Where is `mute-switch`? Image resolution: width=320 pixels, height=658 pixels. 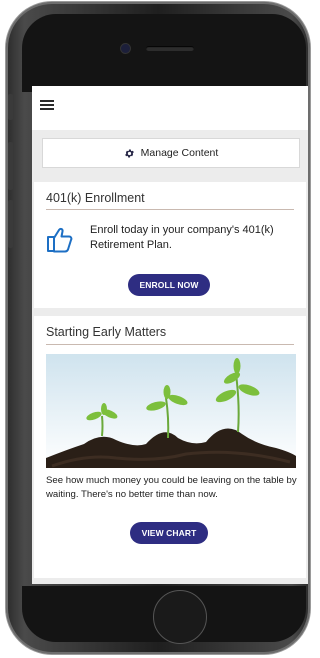 mute-switch is located at coordinates (10, 107).